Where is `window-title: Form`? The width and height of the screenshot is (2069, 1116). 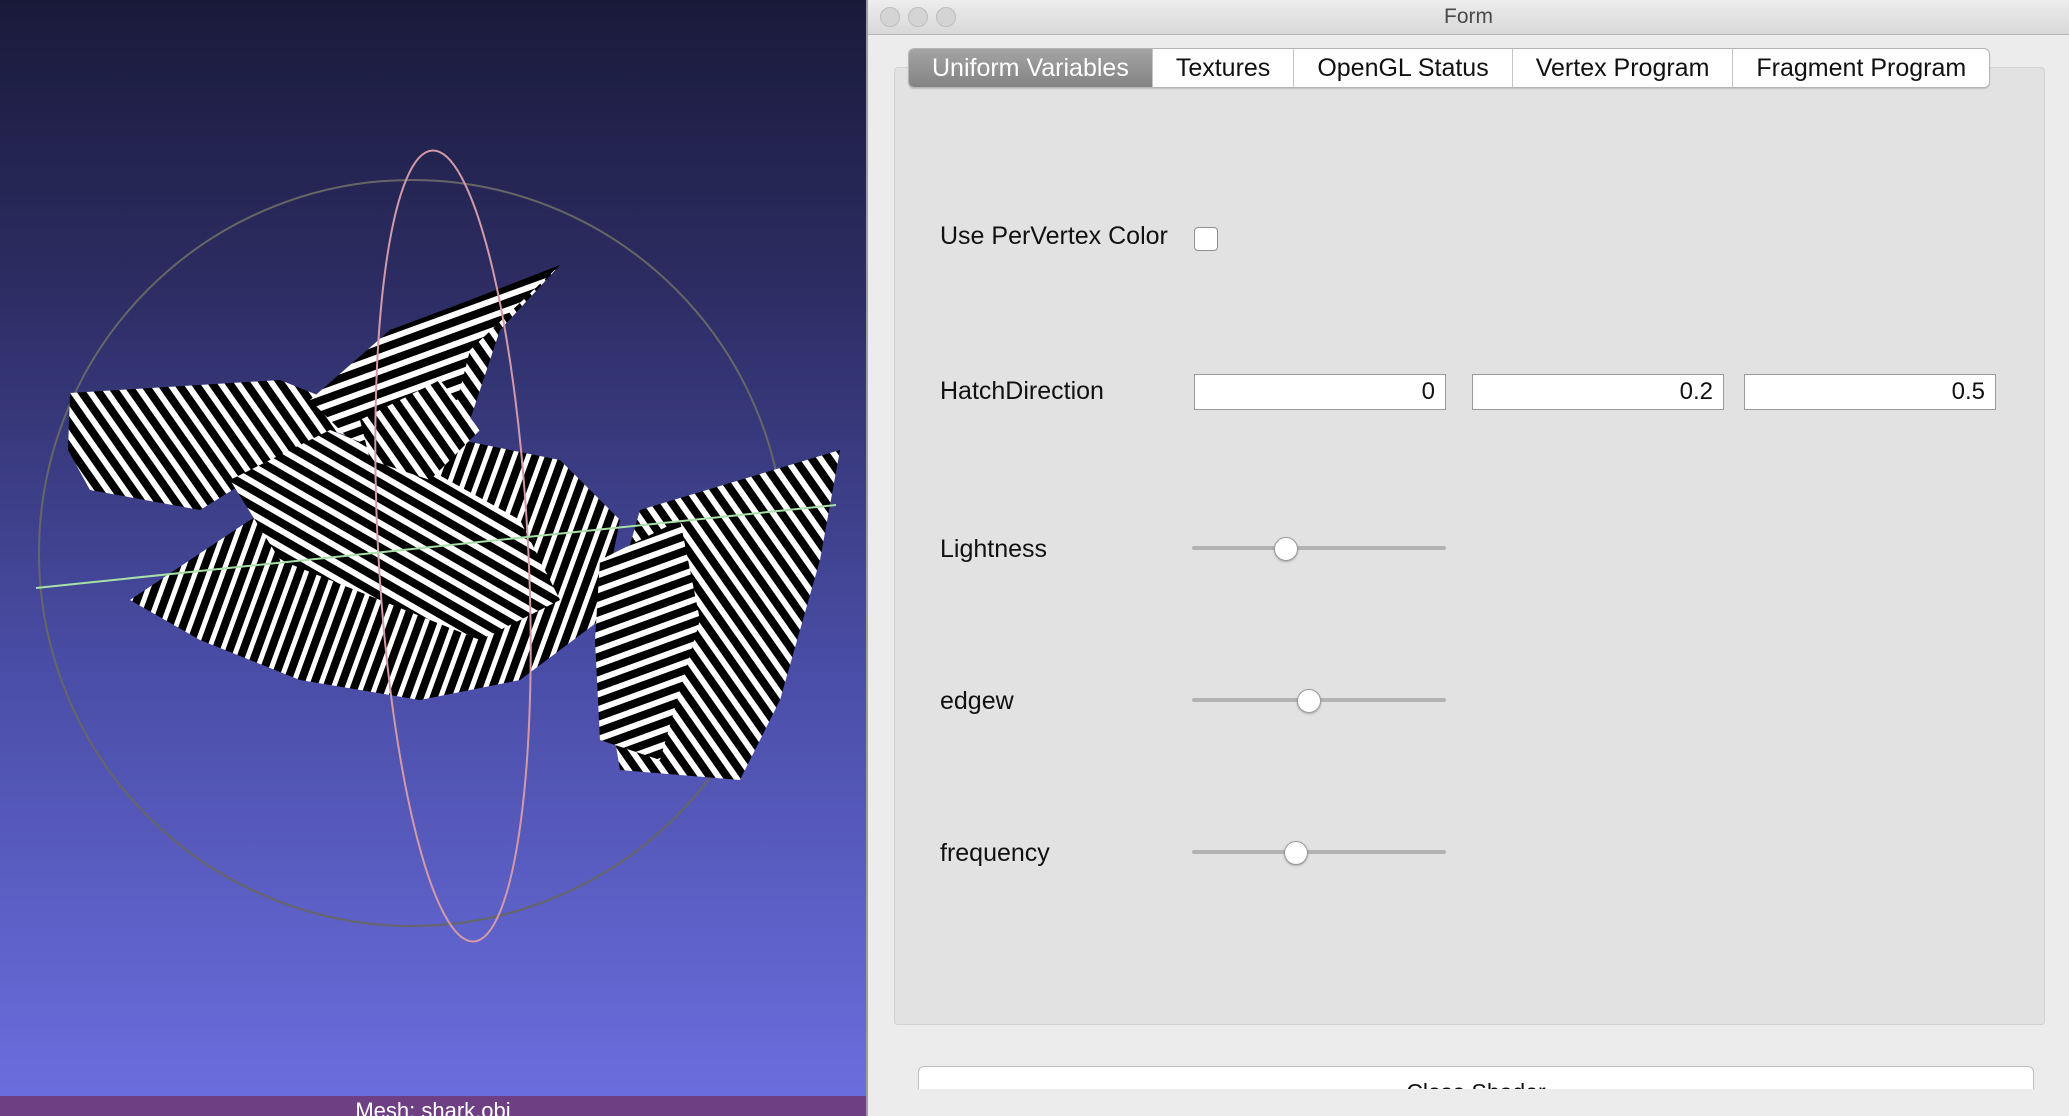 window-title: Form is located at coordinates (1468, 16).